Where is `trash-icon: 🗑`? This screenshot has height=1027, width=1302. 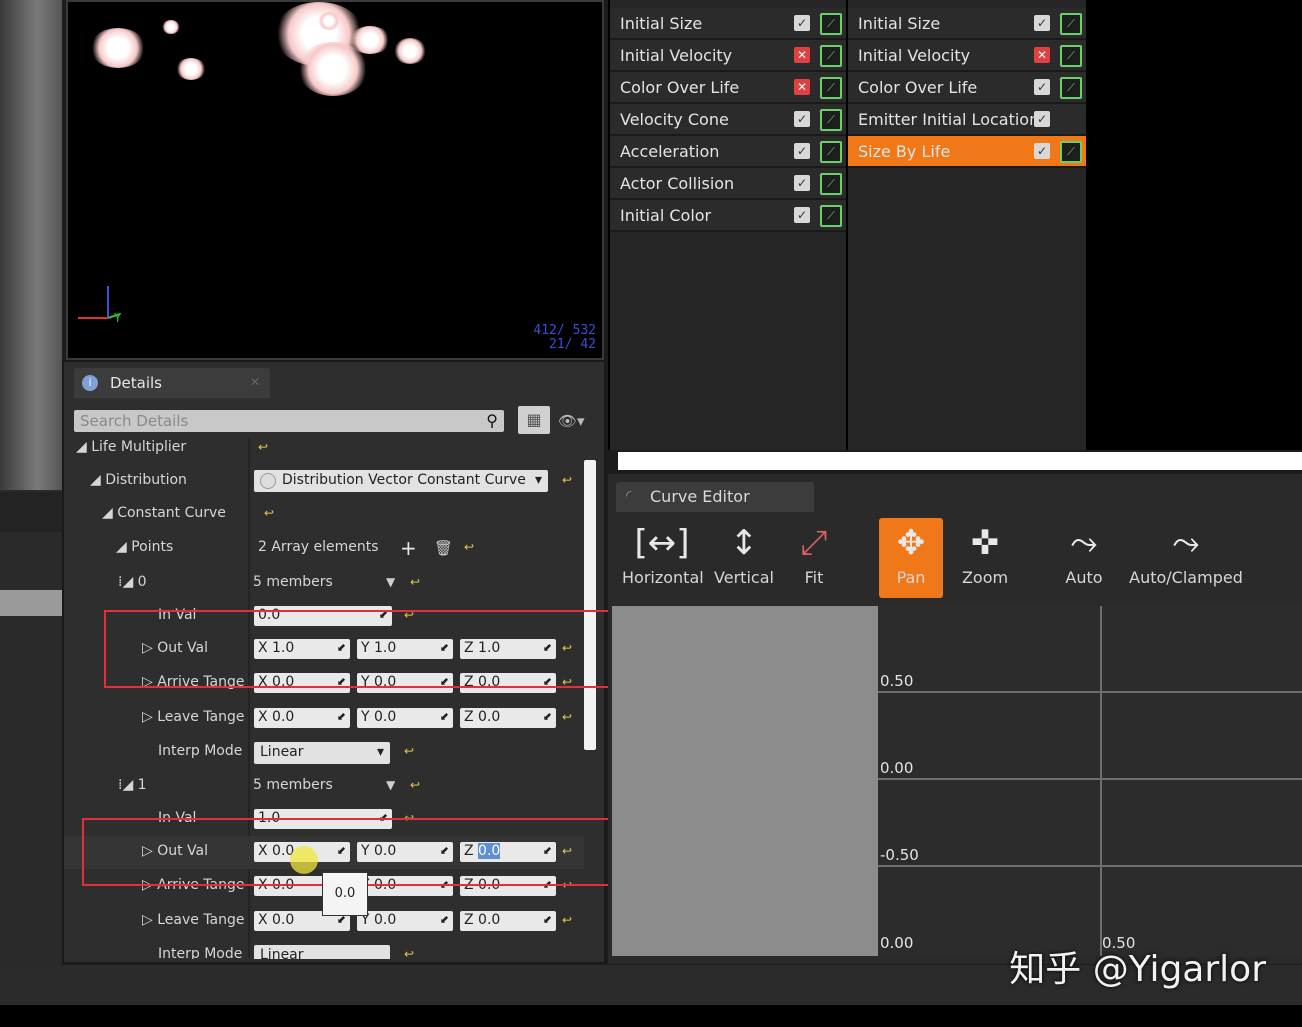 trash-icon: 🗑 is located at coordinates (443, 548).